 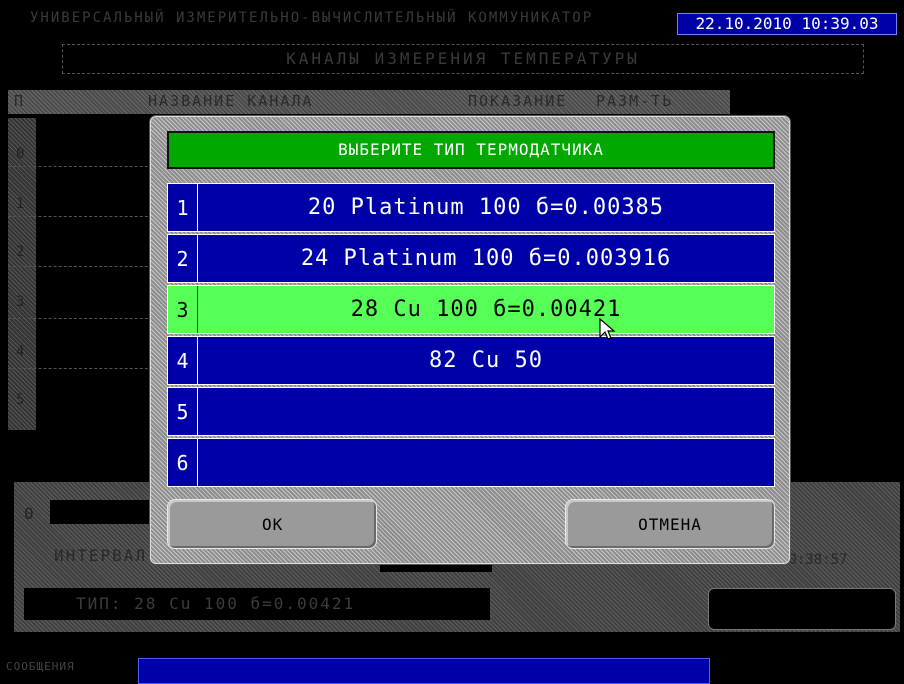 What do you see at coordinates (518, 101) in the screenshot?
I see `col-value-header: ПОКАЗАНИЕ` at bounding box center [518, 101].